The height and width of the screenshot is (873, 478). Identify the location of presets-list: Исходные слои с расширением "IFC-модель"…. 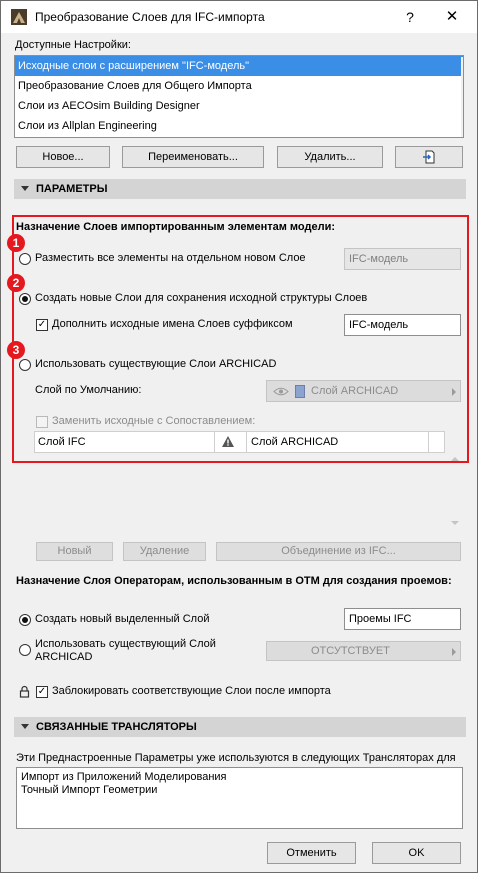
(239, 96).